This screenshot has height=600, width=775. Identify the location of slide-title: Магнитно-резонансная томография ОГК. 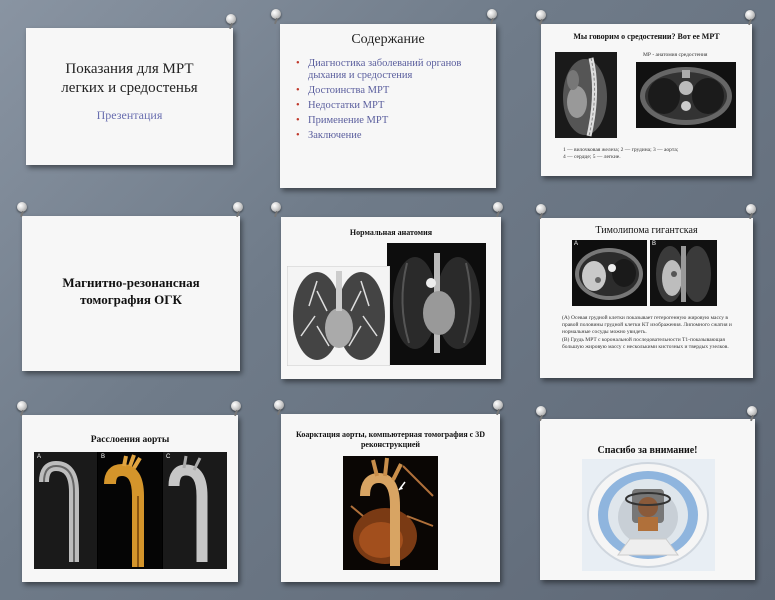
(131, 291).